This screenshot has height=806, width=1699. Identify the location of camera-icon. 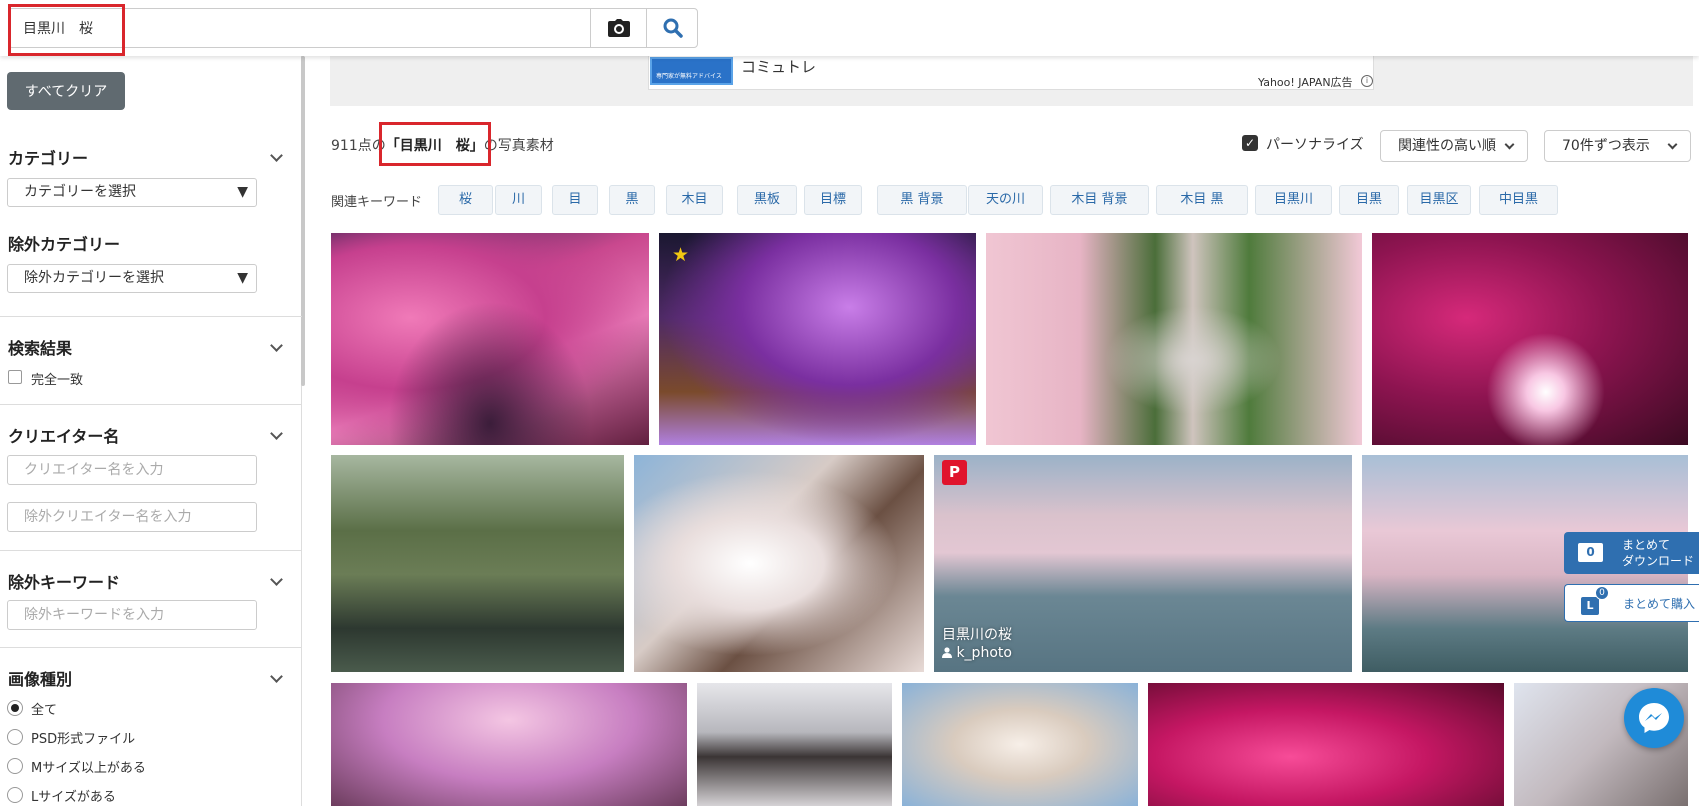
(618, 28).